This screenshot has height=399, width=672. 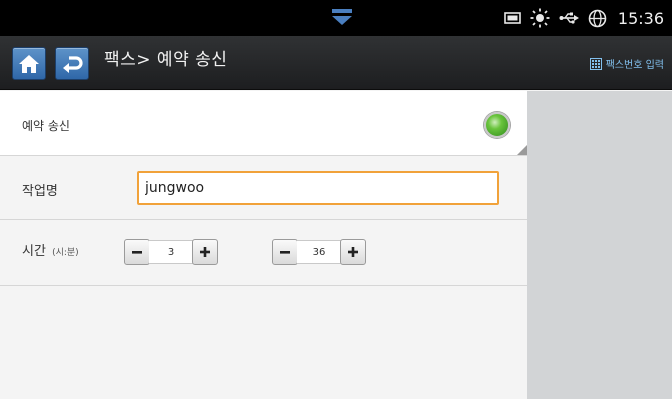 I want to click on hour-increase-button, so click(x=205, y=252).